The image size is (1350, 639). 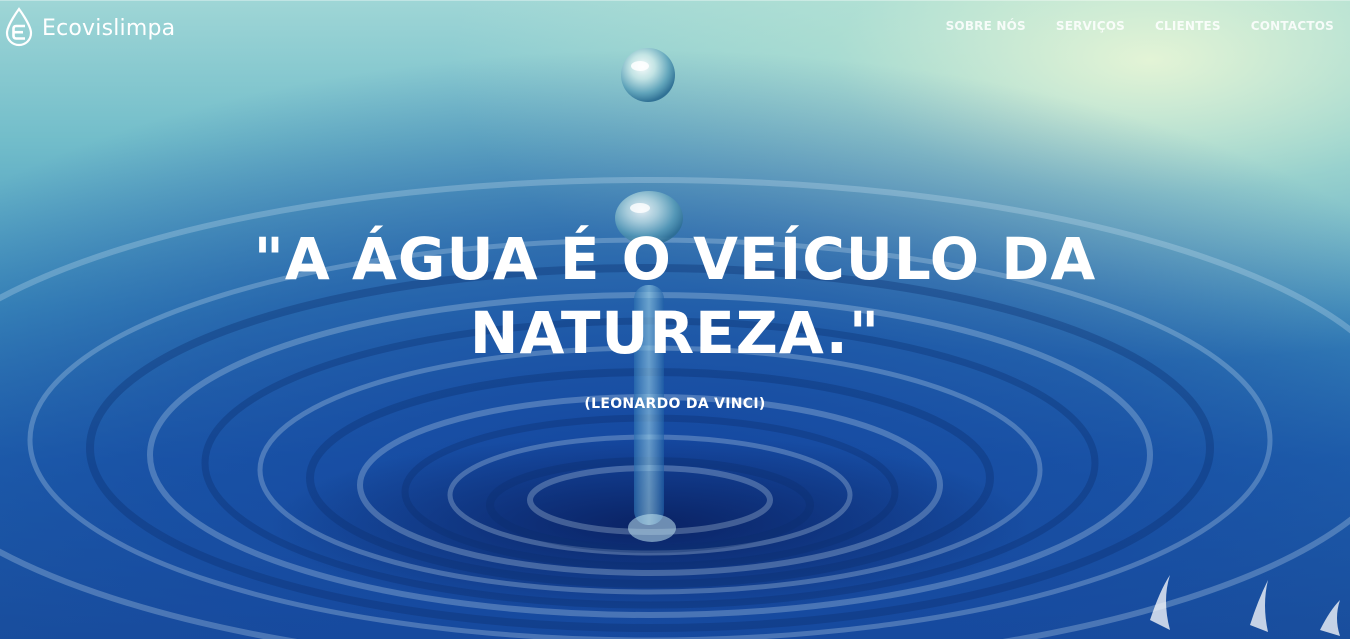 I want to click on main-navigation: SOBRE NÓS SERVIÇOS CLIENTES CONTACTOS, so click(x=1125, y=26).